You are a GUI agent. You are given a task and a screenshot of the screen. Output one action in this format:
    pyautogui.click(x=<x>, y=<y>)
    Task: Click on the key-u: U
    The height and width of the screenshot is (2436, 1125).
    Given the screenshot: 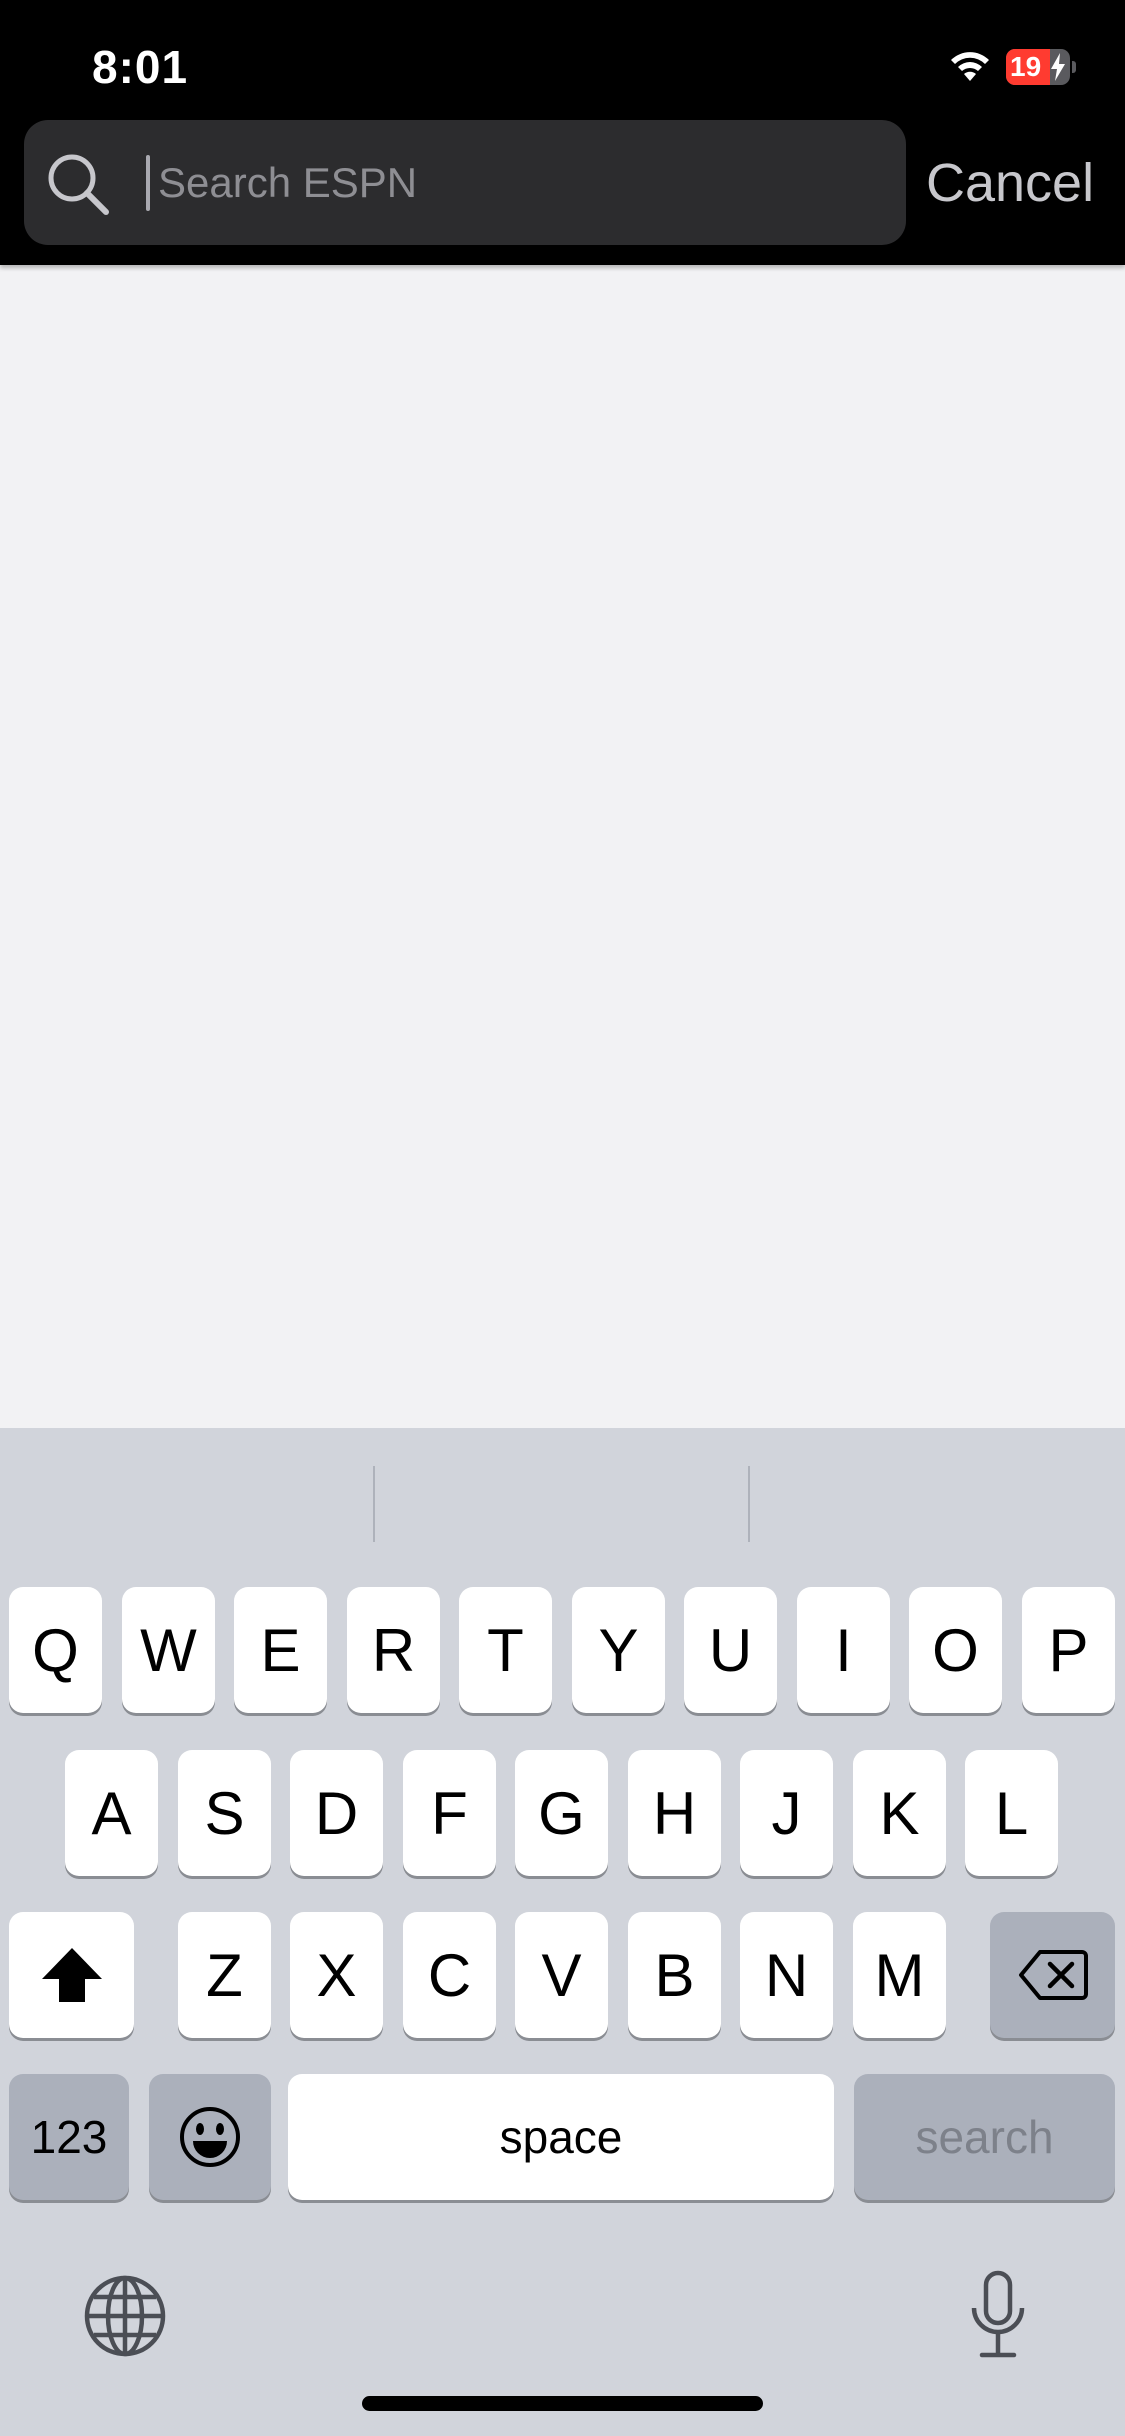 What is the action you would take?
    pyautogui.click(x=730, y=1650)
    